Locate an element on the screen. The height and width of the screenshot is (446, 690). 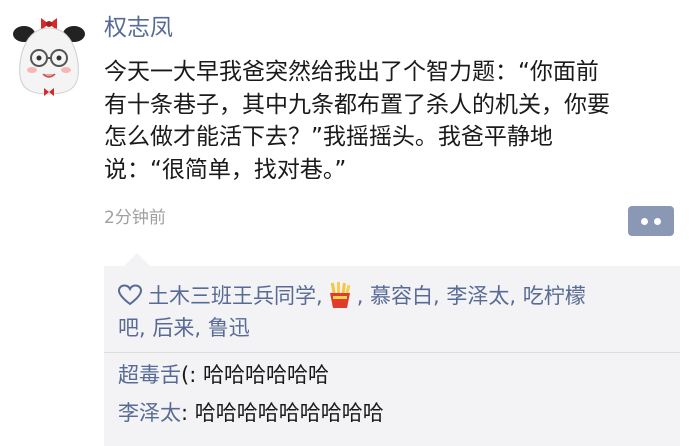
likes-line: 吧, 后来, 鲁迅 is located at coordinates (398, 328).